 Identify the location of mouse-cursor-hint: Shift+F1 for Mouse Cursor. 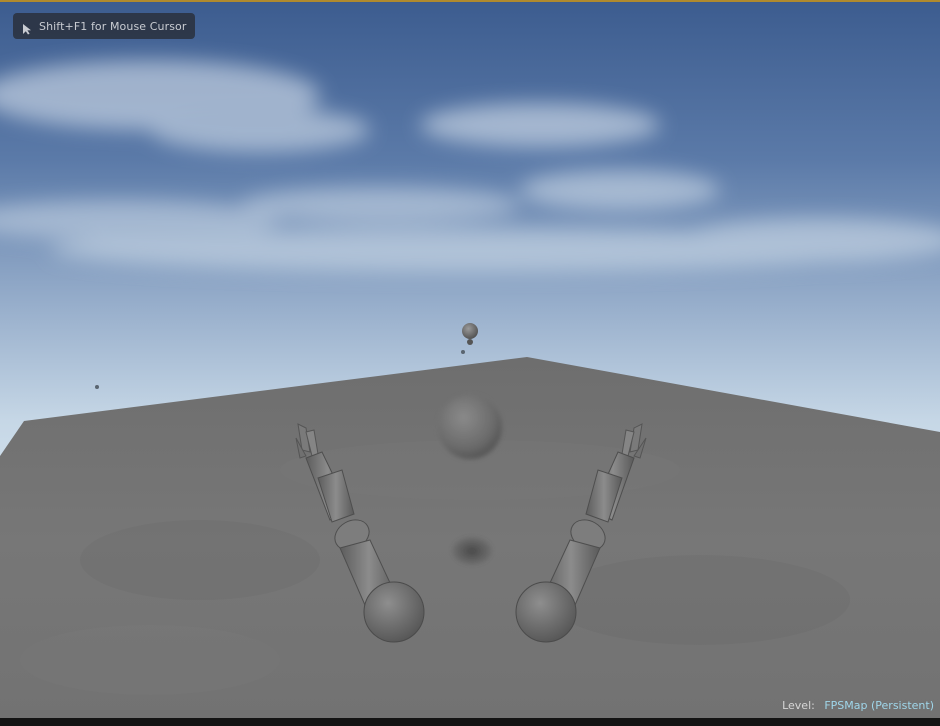
(104, 26).